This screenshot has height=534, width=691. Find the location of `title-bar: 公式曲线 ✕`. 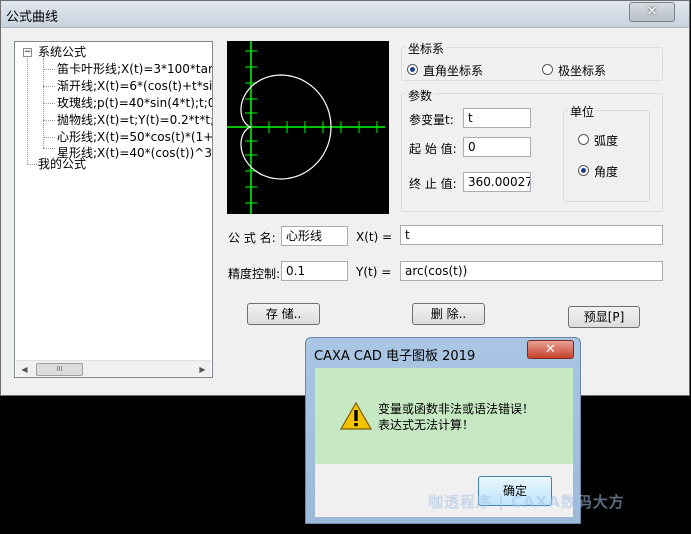

title-bar: 公式曲线 ✕ is located at coordinates (345, 14).